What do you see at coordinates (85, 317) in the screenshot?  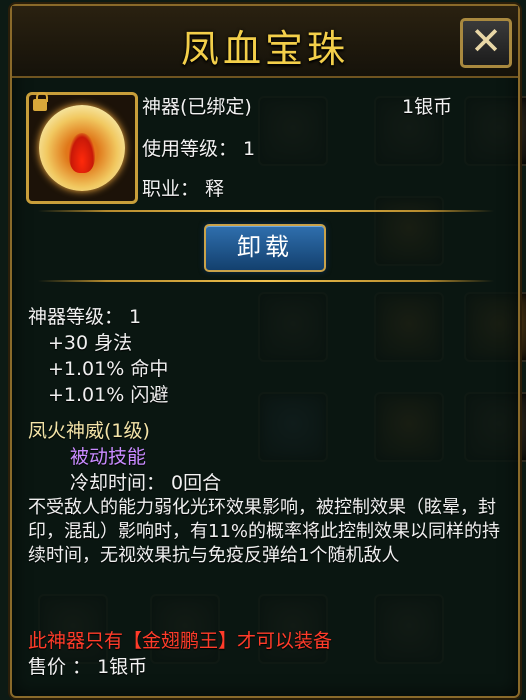 I see `artifact-level: 神器等级： 1` at bounding box center [85, 317].